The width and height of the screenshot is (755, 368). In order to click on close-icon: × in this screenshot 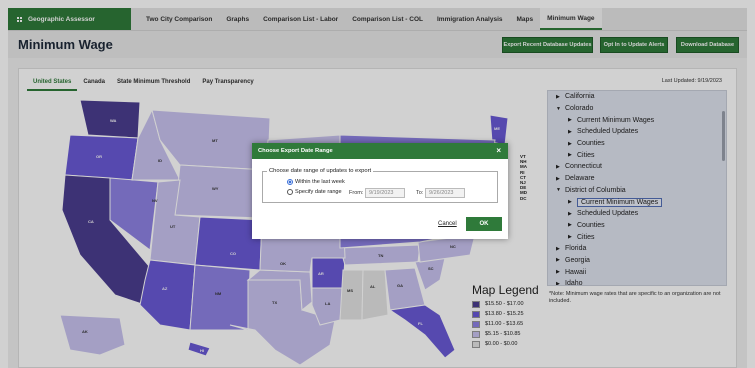, I will do `click(498, 150)`.